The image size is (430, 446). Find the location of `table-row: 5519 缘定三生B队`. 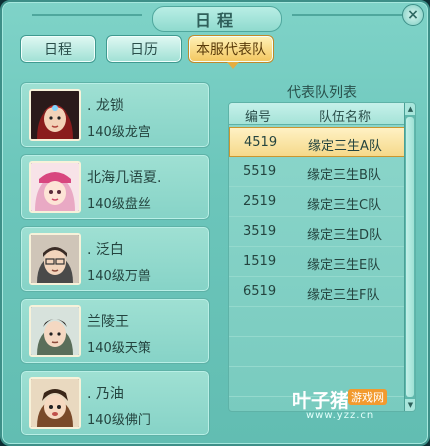

table-row: 5519 缘定三生B队 is located at coordinates (317, 172).